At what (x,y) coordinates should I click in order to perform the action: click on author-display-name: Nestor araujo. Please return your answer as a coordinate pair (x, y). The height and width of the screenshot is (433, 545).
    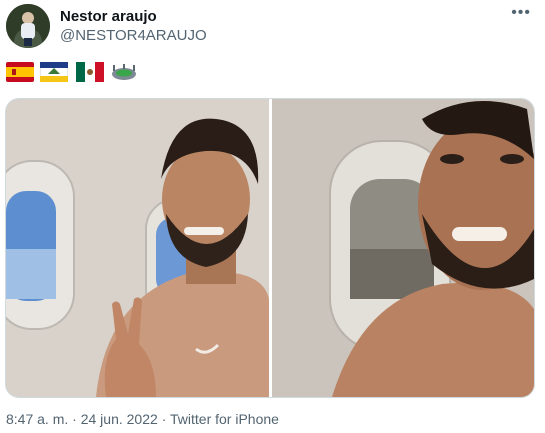
    Looking at the image, I should click on (108, 16).